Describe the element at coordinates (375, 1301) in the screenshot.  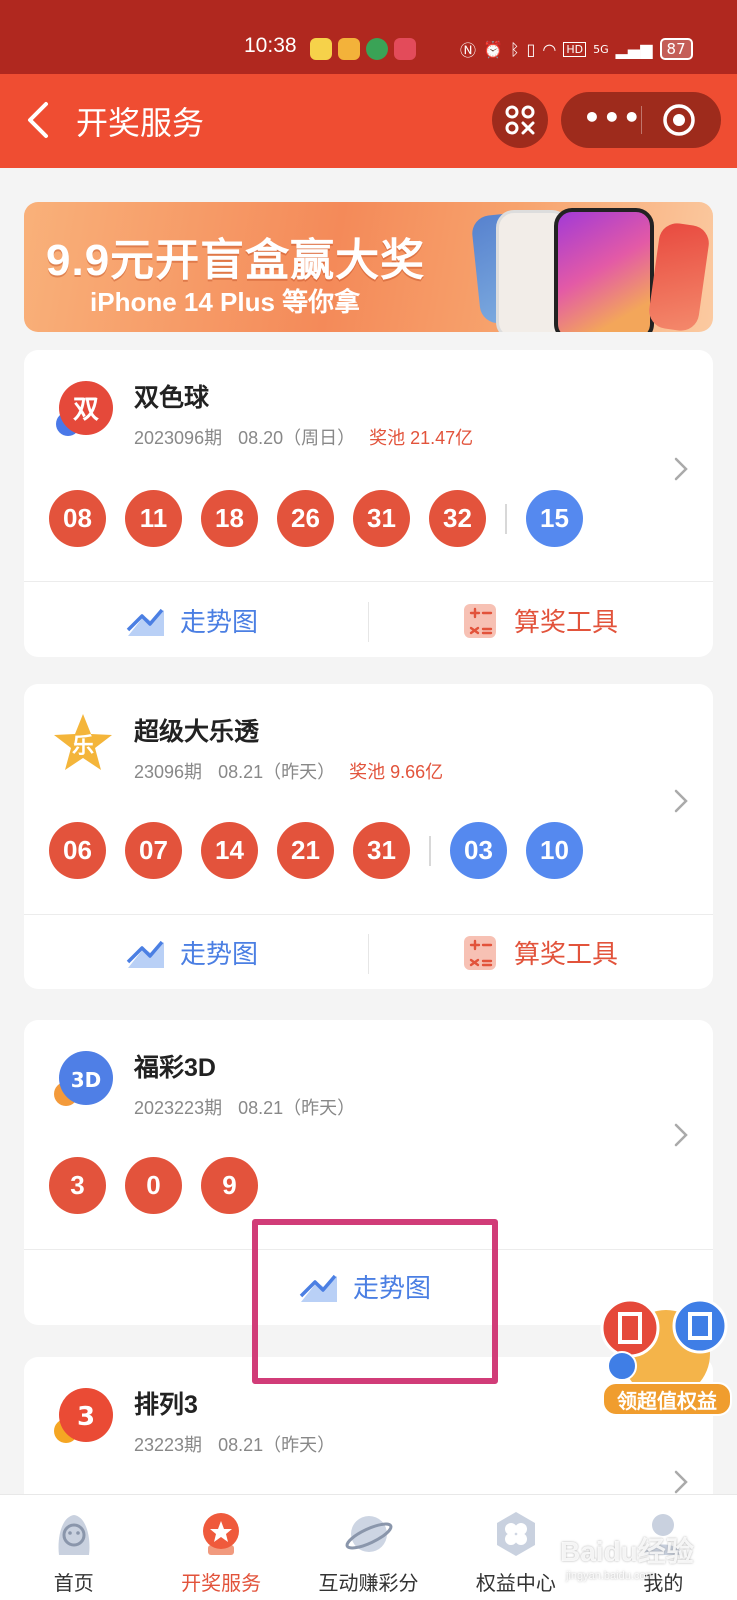
I see `highlight-annotation-box` at that location.